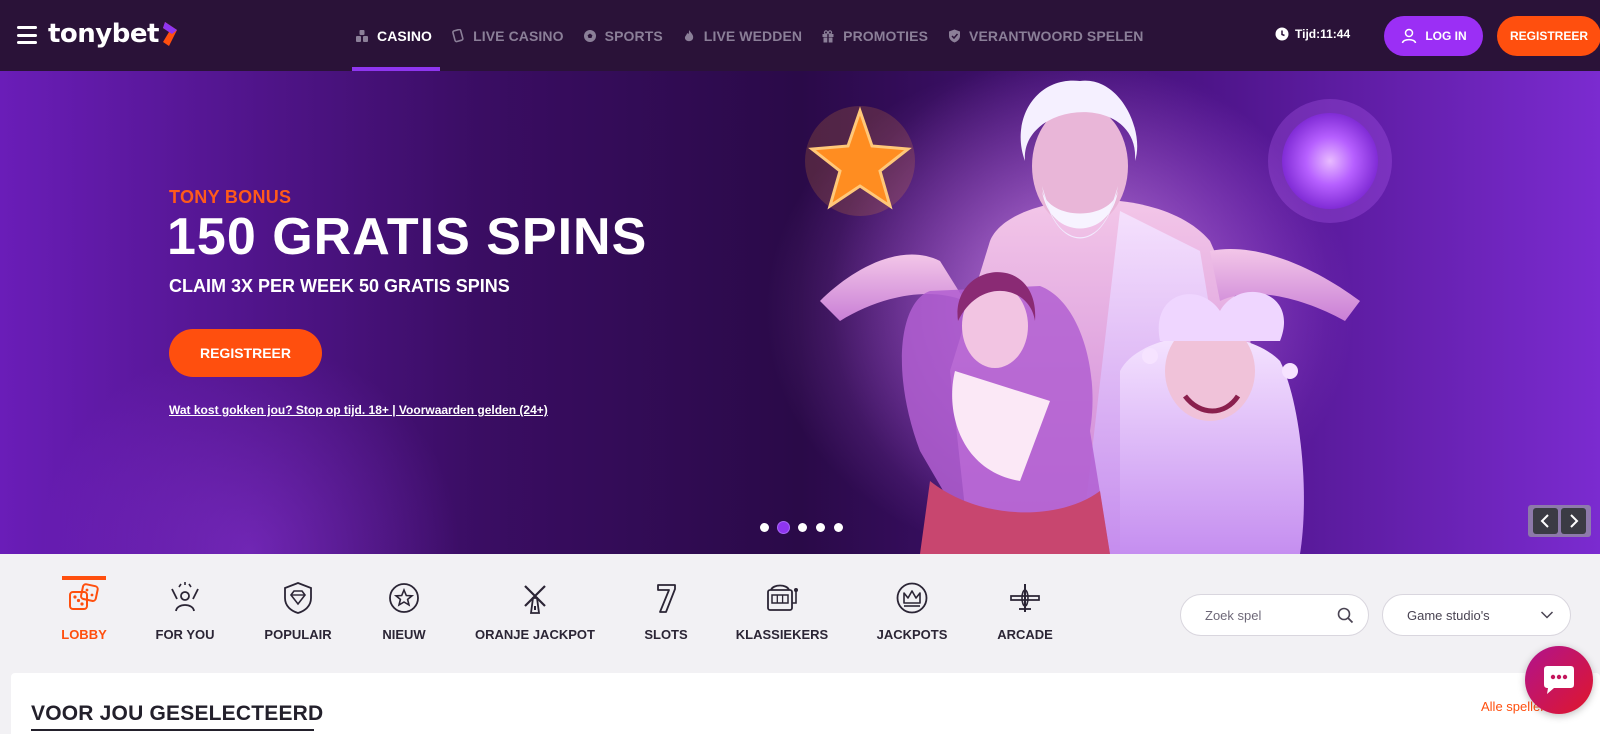  I want to click on nav-label: VERANTWOORD SPELEN, so click(1056, 35).